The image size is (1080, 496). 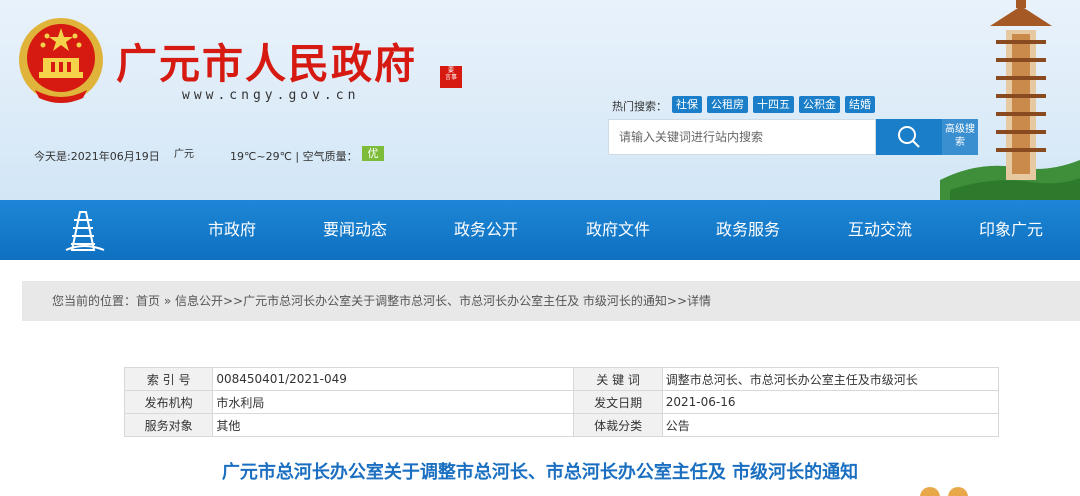 What do you see at coordinates (830, 379) in the screenshot?
I see `keywords-value: 调整市总河长、市总河长办公室主任及市级河长` at bounding box center [830, 379].